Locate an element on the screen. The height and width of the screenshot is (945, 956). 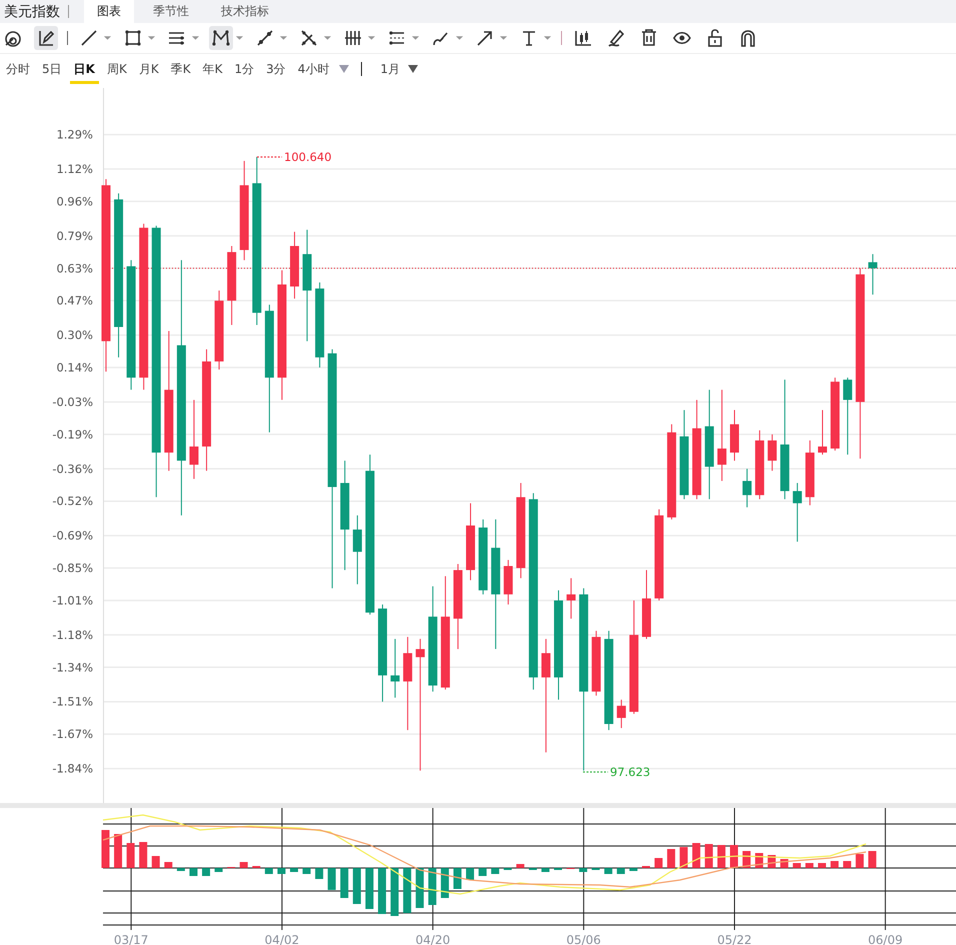
period-tab: 分时 is located at coordinates (18, 69).